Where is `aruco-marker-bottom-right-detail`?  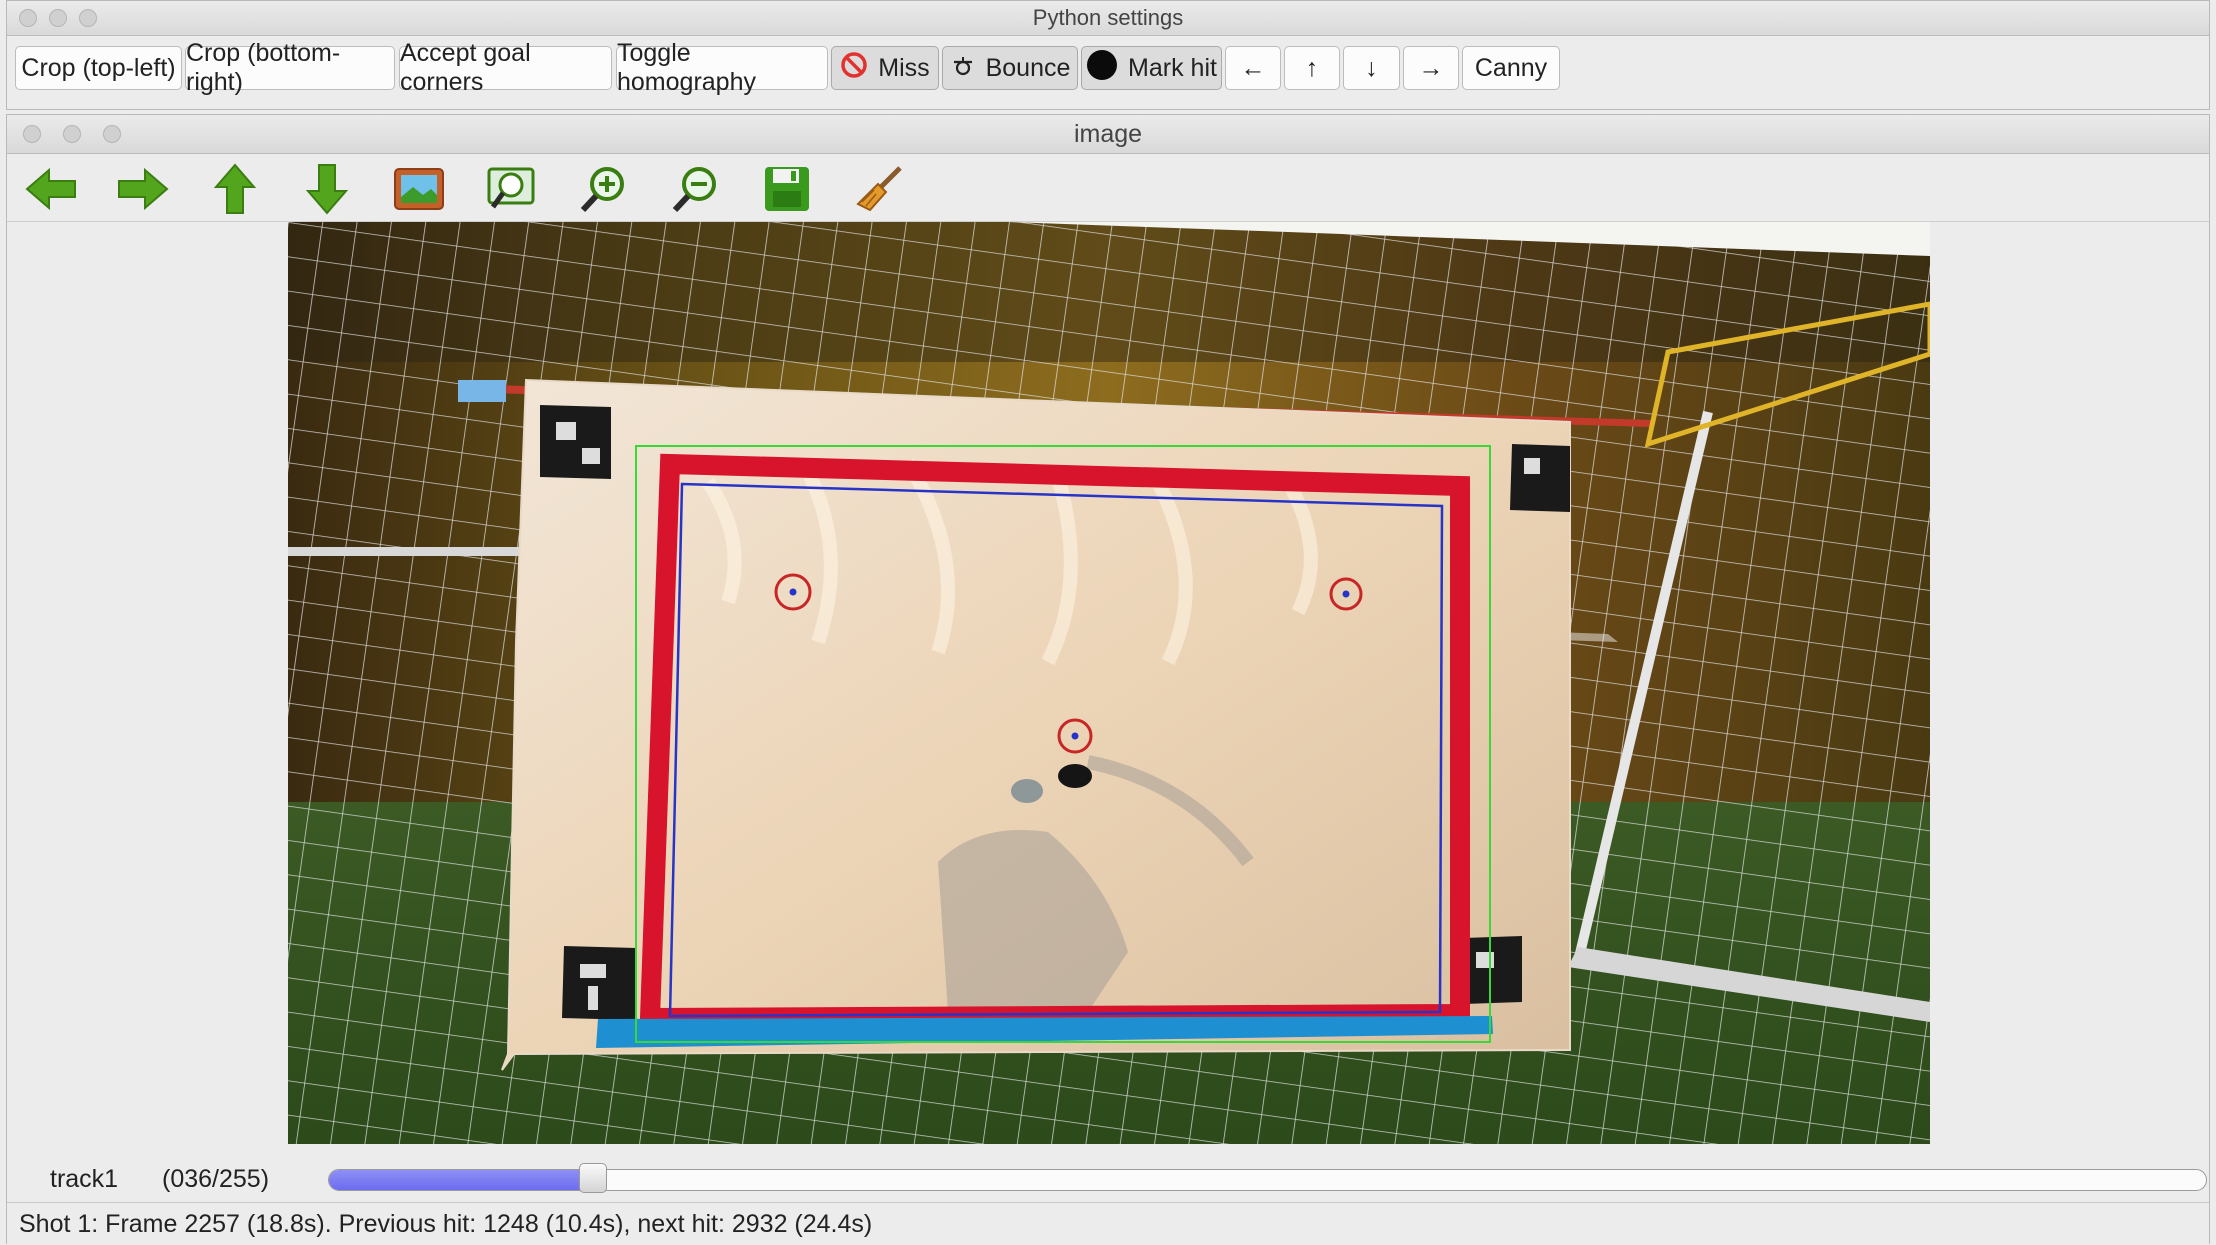 aruco-marker-bottom-right-detail is located at coordinates (1485, 960).